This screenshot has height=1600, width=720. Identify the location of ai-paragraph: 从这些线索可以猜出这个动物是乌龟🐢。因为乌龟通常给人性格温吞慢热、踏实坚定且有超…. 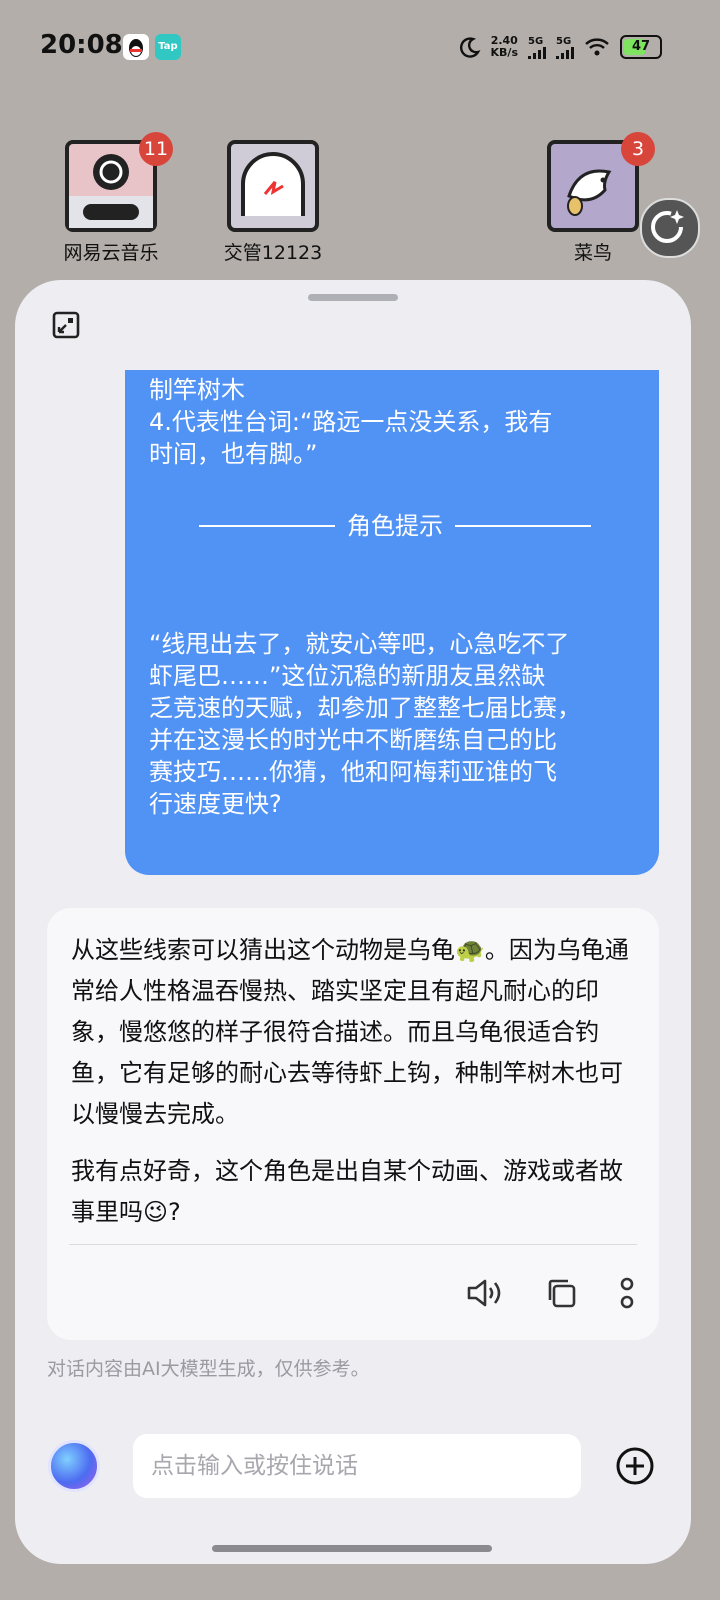
(350, 1032).